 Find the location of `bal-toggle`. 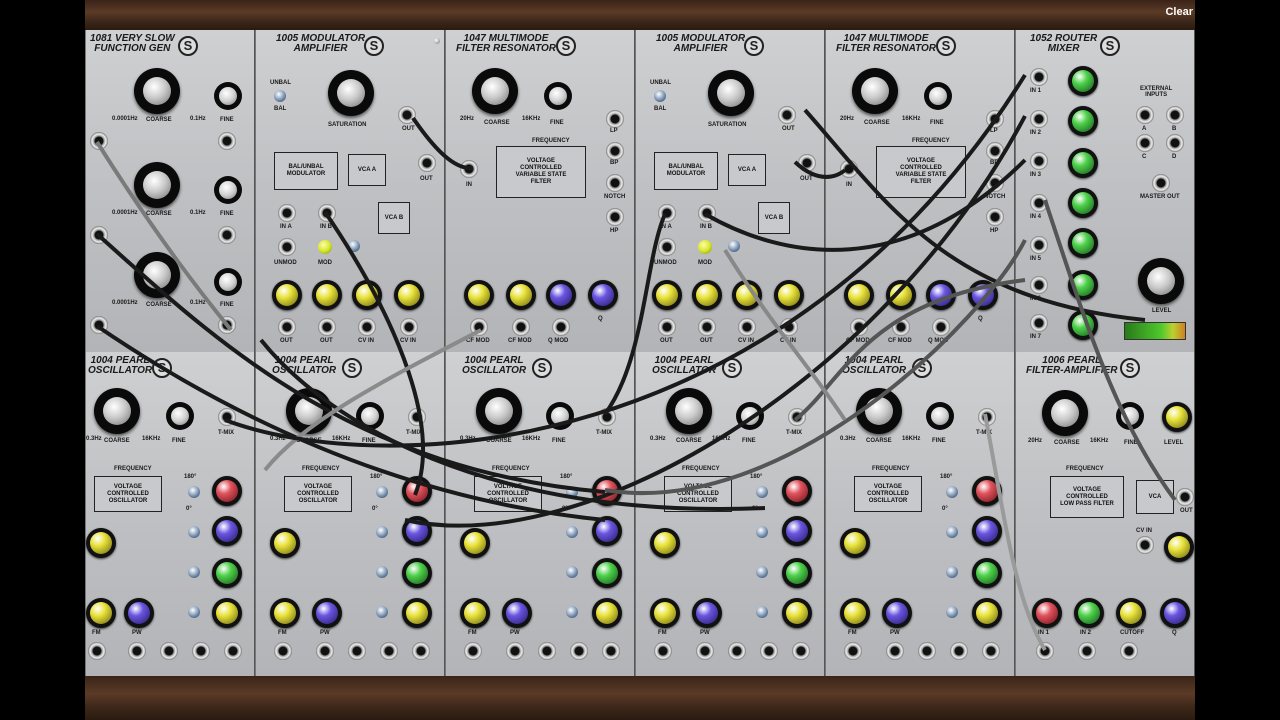

bal-toggle is located at coordinates (280, 96).